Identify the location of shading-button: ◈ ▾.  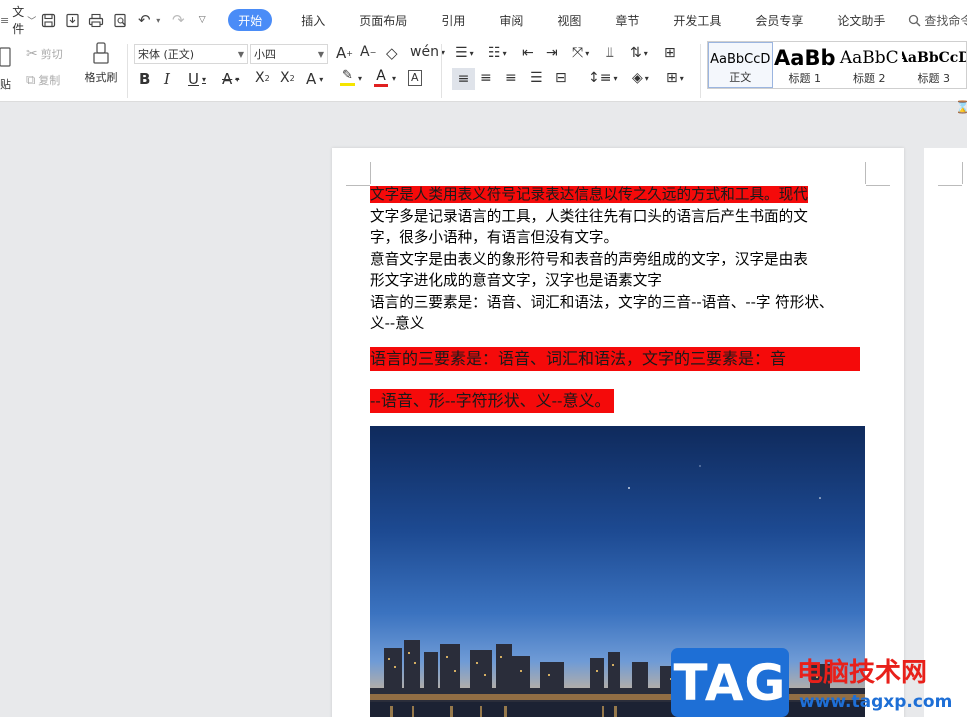
(640, 78).